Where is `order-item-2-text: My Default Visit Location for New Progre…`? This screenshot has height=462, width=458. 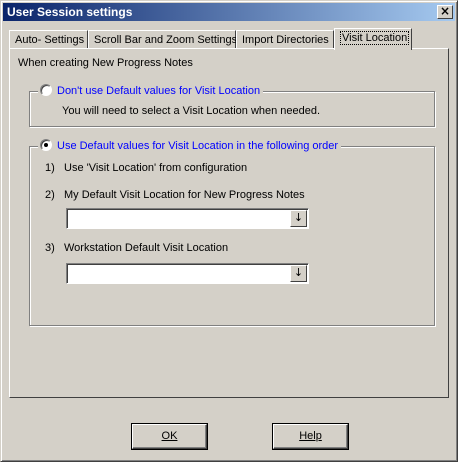
order-item-2-text: My Default Visit Location for New Progre… is located at coordinates (184, 195).